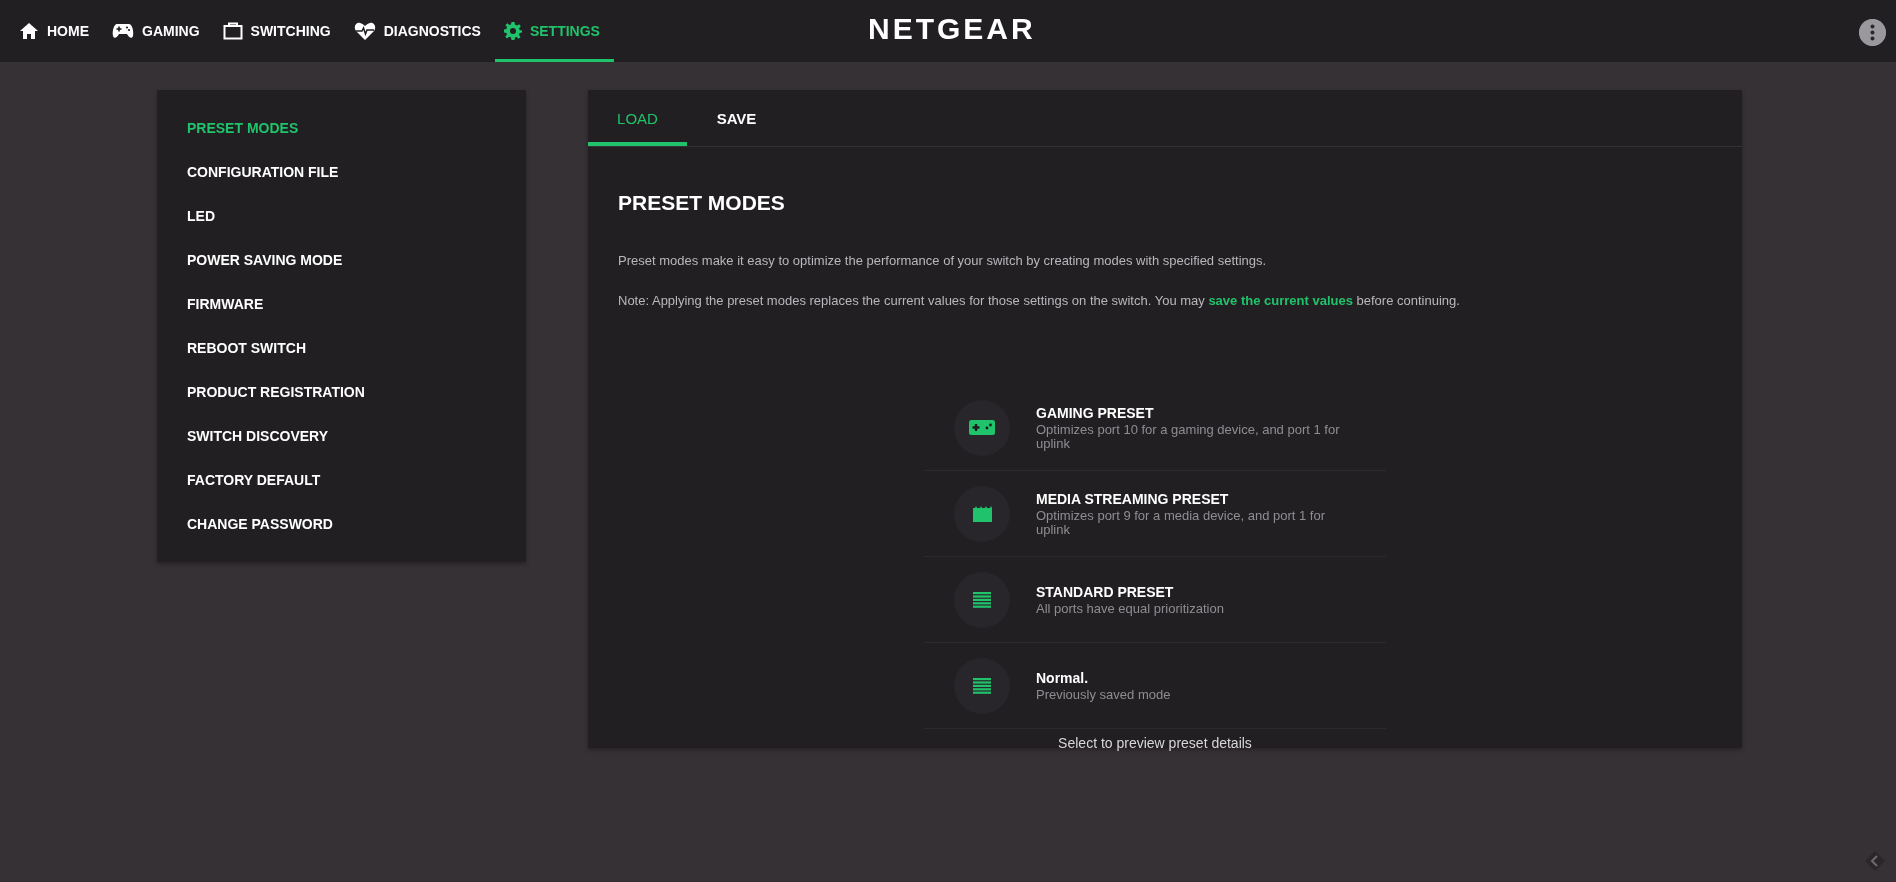  Describe the element at coordinates (1063, 677) in the screenshot. I see `preset-title: Normal.` at that location.